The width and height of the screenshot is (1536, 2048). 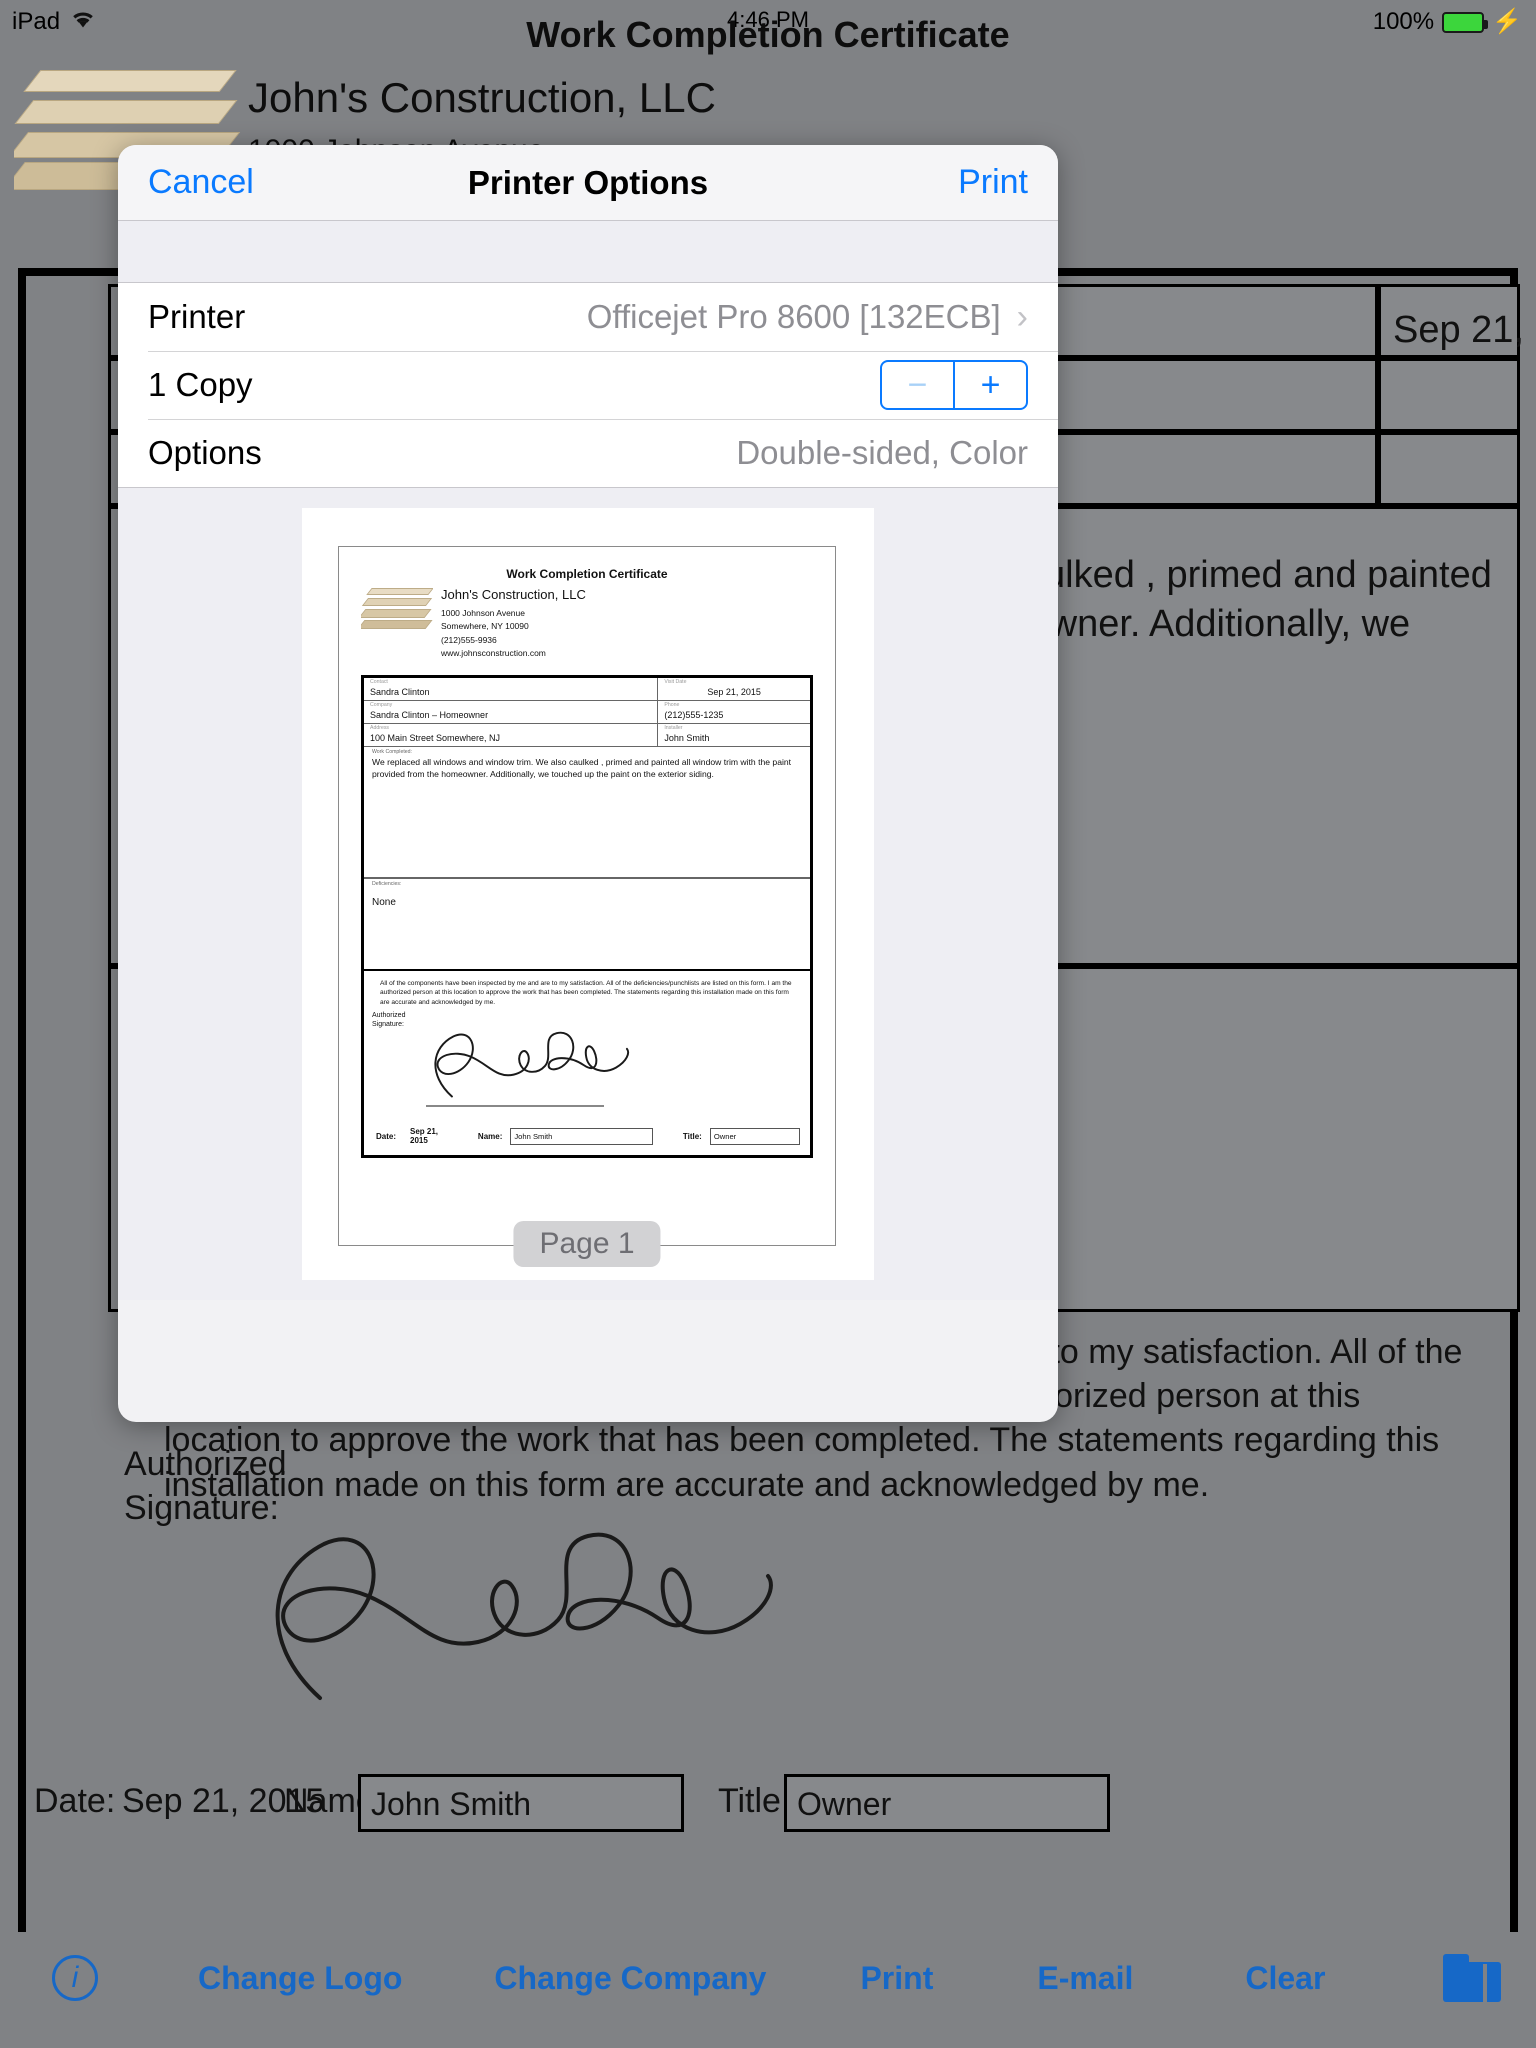 What do you see at coordinates (387, 884) in the screenshot?
I see `doc-def-mini: Deficiencies:` at bounding box center [387, 884].